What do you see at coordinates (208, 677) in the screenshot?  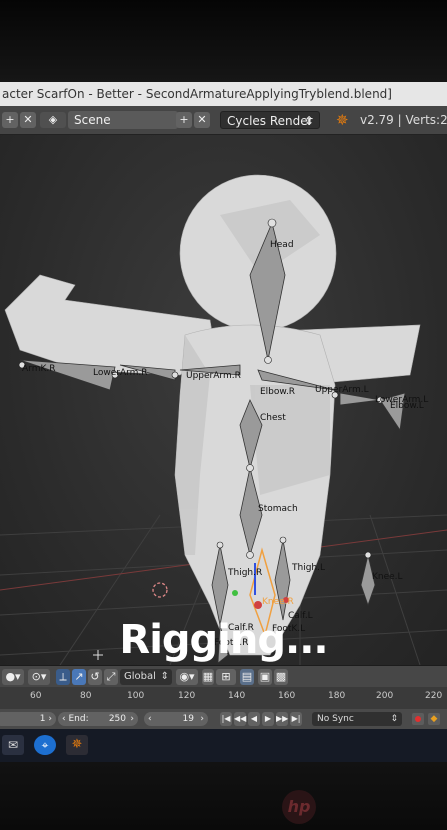 I see `snap-icon: ▦` at bounding box center [208, 677].